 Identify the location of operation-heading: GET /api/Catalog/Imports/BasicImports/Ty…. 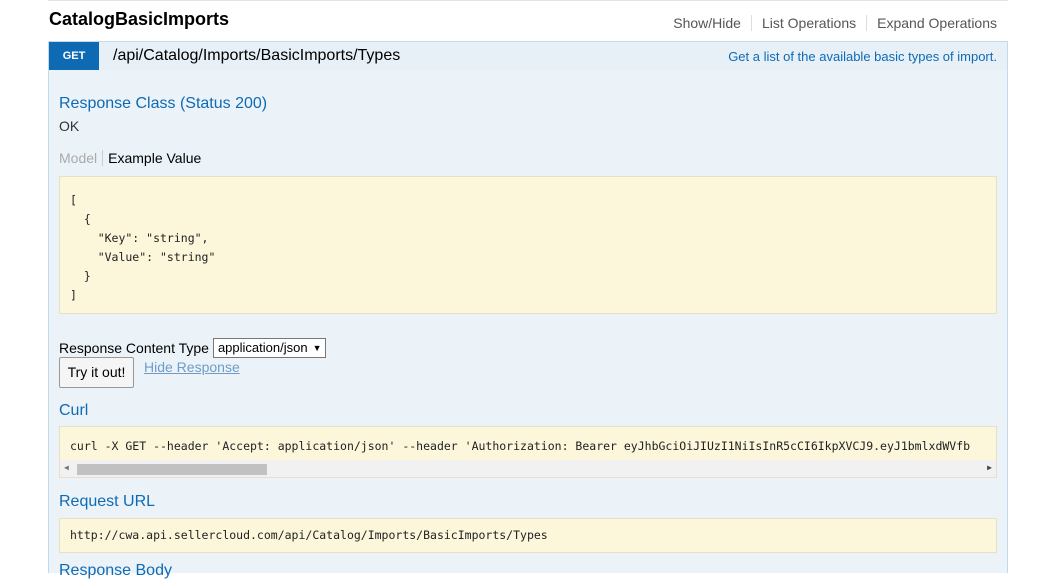
(528, 56).